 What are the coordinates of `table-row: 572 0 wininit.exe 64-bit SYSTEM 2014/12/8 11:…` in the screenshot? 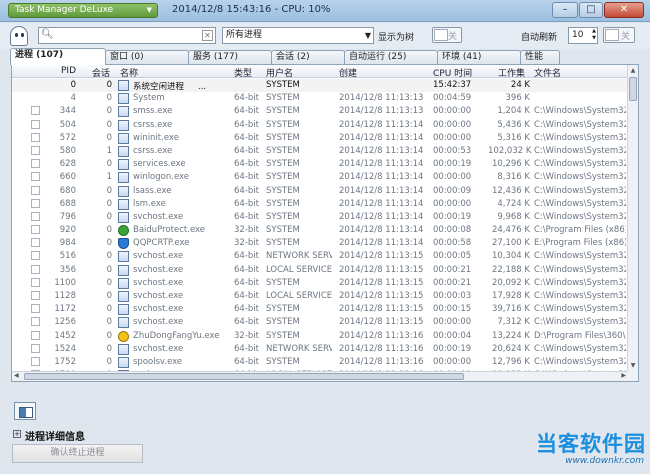 It's located at (320, 138).